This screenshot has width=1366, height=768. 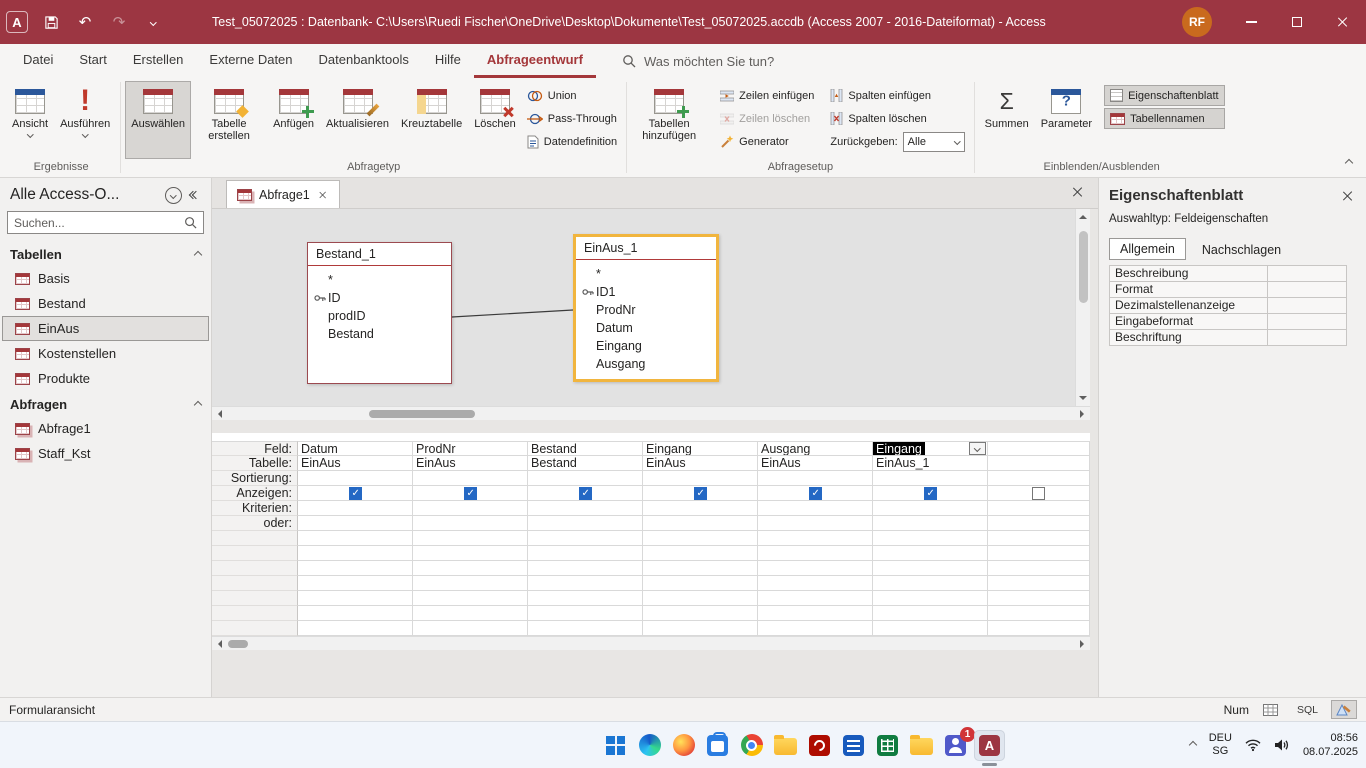 I want to click on search-input, so click(x=733, y=61).